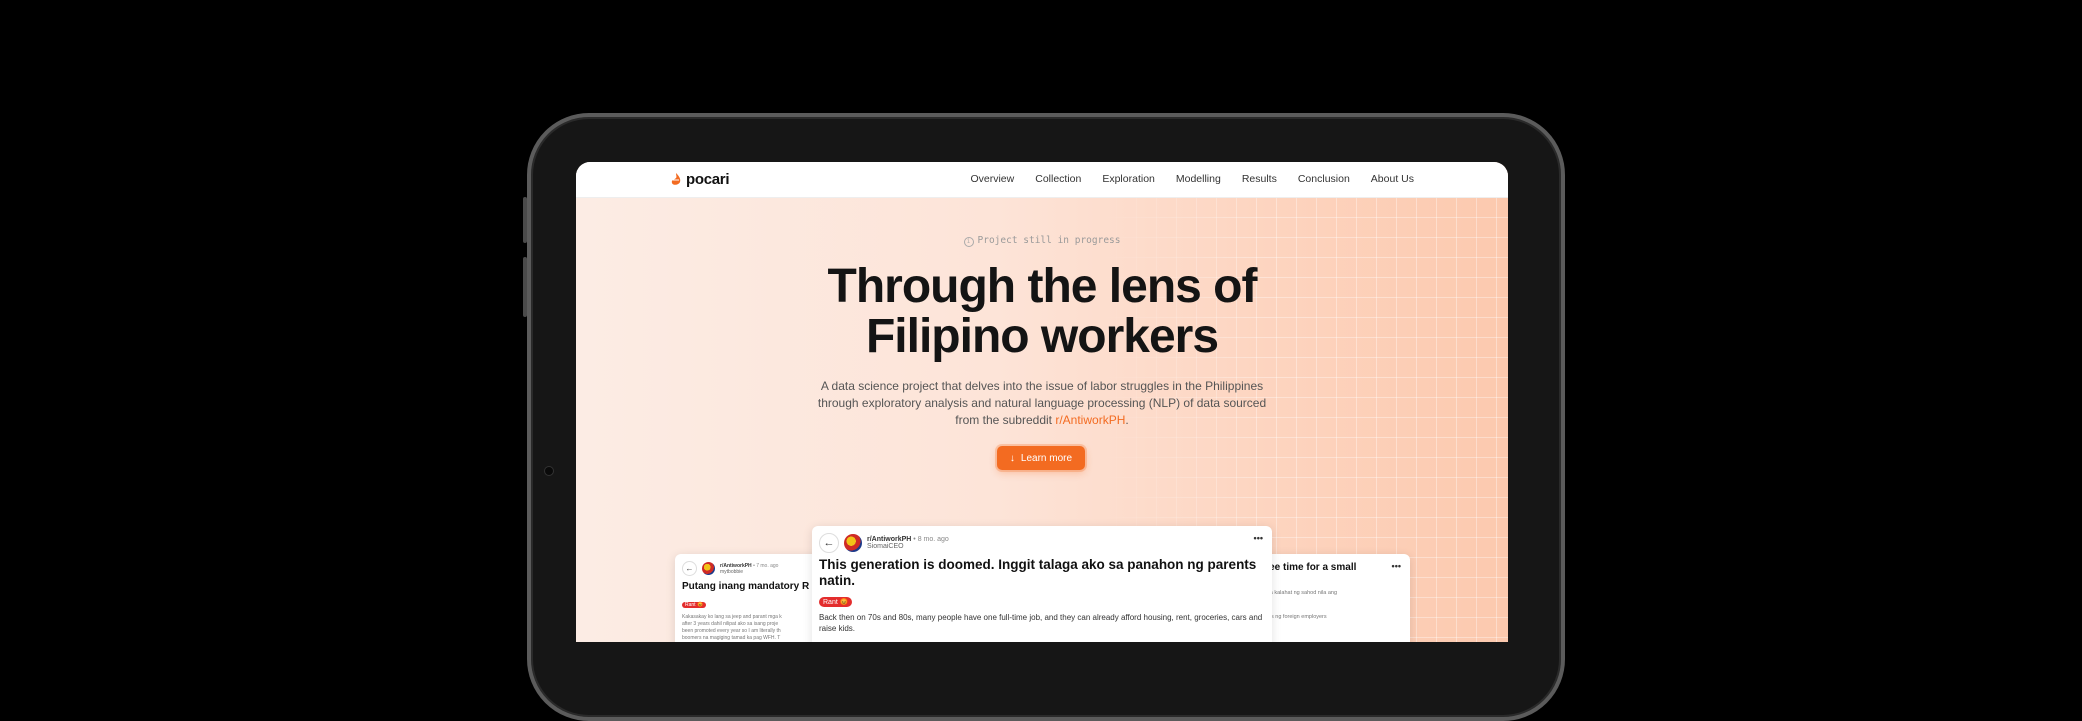 Image resolution: width=2082 pixels, height=721 pixels. I want to click on status-badge: i Project still in progress, so click(1042, 241).